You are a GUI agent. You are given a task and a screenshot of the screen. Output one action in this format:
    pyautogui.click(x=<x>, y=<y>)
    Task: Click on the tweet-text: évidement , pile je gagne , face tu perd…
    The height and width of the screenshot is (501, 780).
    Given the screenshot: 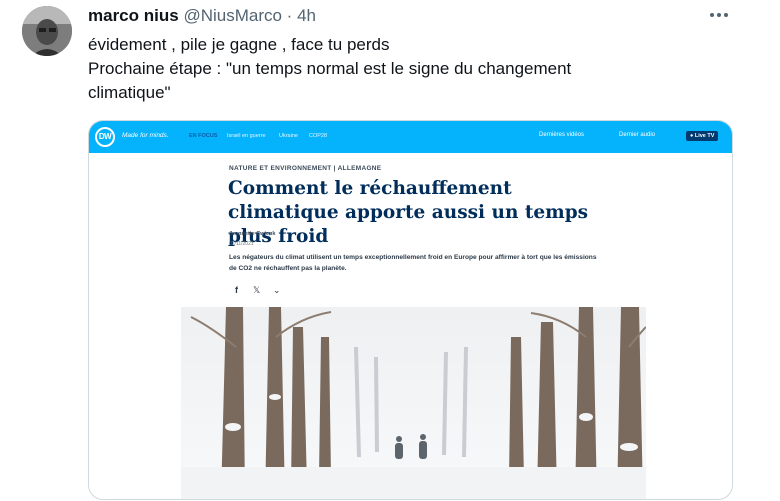 What is the action you would take?
    pyautogui.click(x=408, y=69)
    